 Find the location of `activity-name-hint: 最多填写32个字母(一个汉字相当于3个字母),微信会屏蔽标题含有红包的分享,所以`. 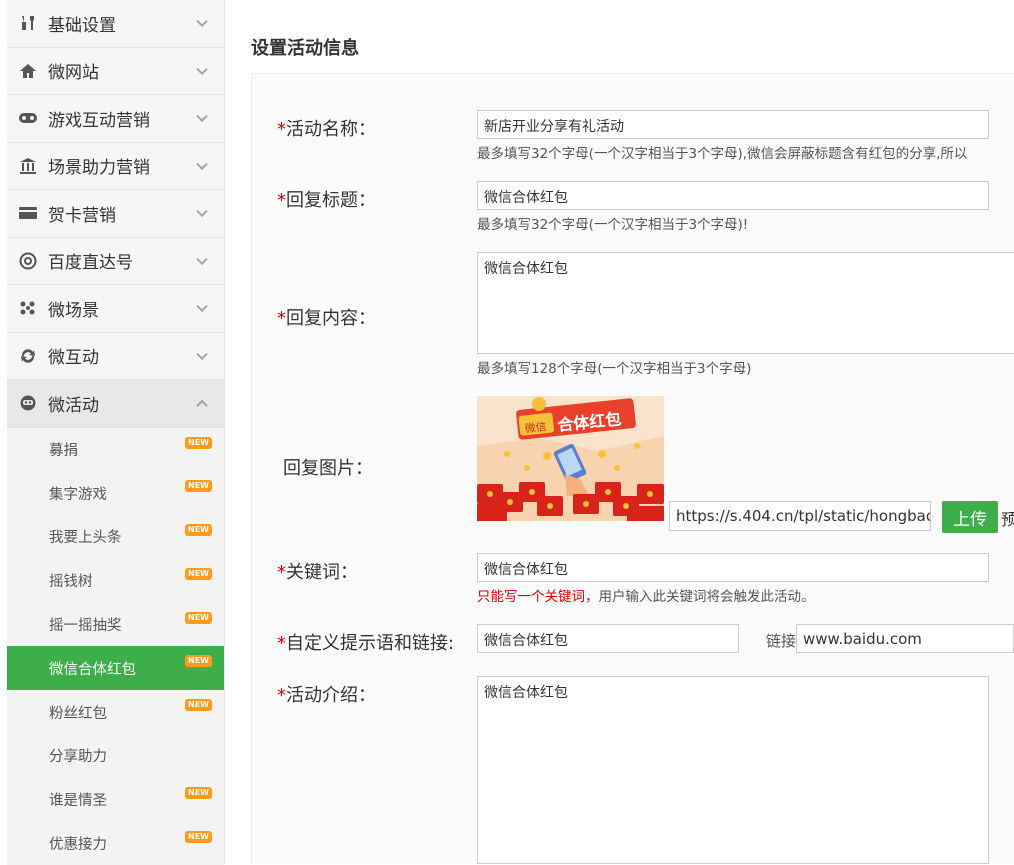

activity-name-hint: 最多填写32个字母(一个汉字相当于3个字母),微信会屏蔽标题含有红包的分享,所以 is located at coordinates (722, 154).